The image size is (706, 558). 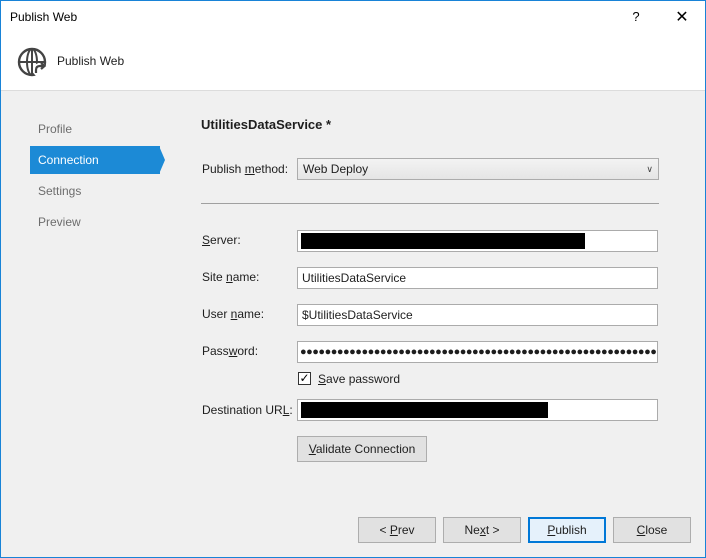 I want to click on publish-button: Publish, so click(x=567, y=530).